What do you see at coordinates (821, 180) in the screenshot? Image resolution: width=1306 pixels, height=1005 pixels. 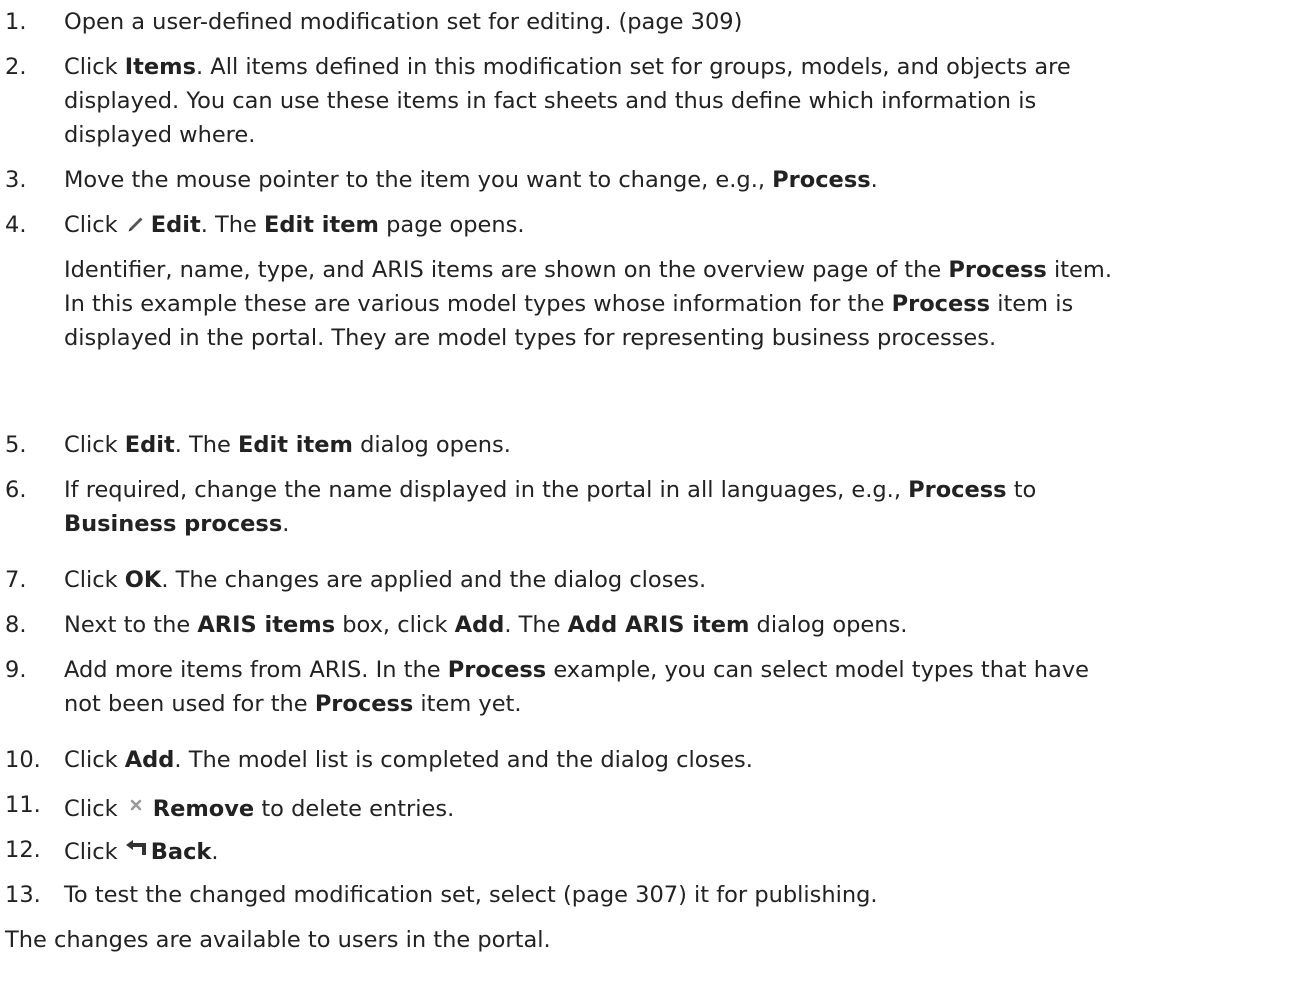 I see `ui-term-process: Process` at bounding box center [821, 180].